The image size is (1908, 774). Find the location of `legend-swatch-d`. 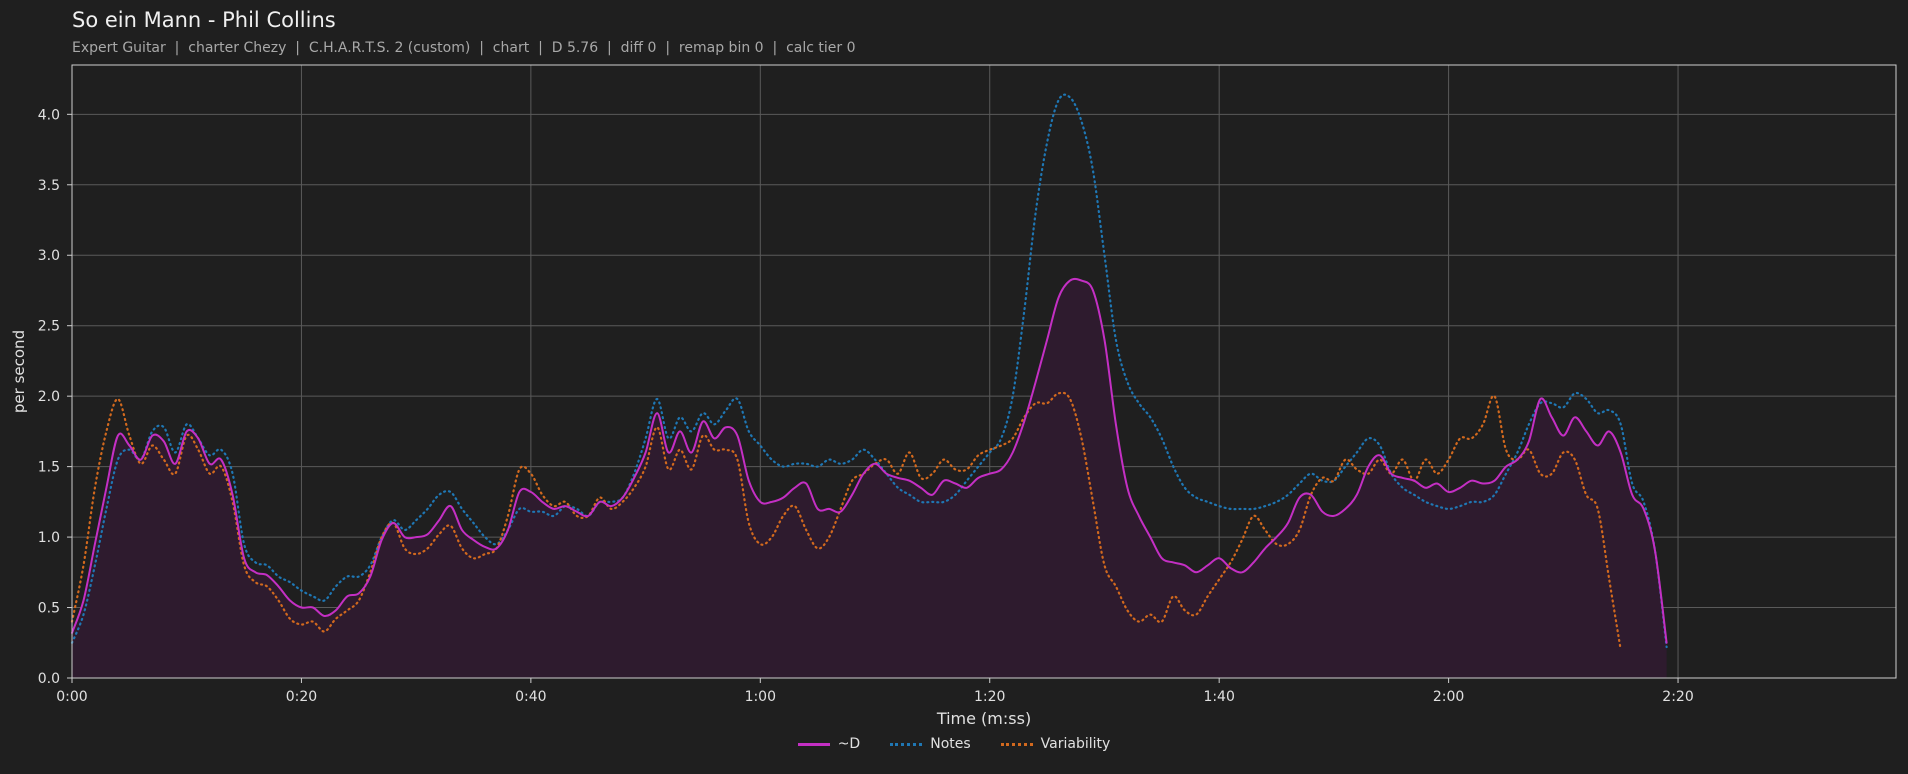

legend-swatch-d is located at coordinates (813, 744).